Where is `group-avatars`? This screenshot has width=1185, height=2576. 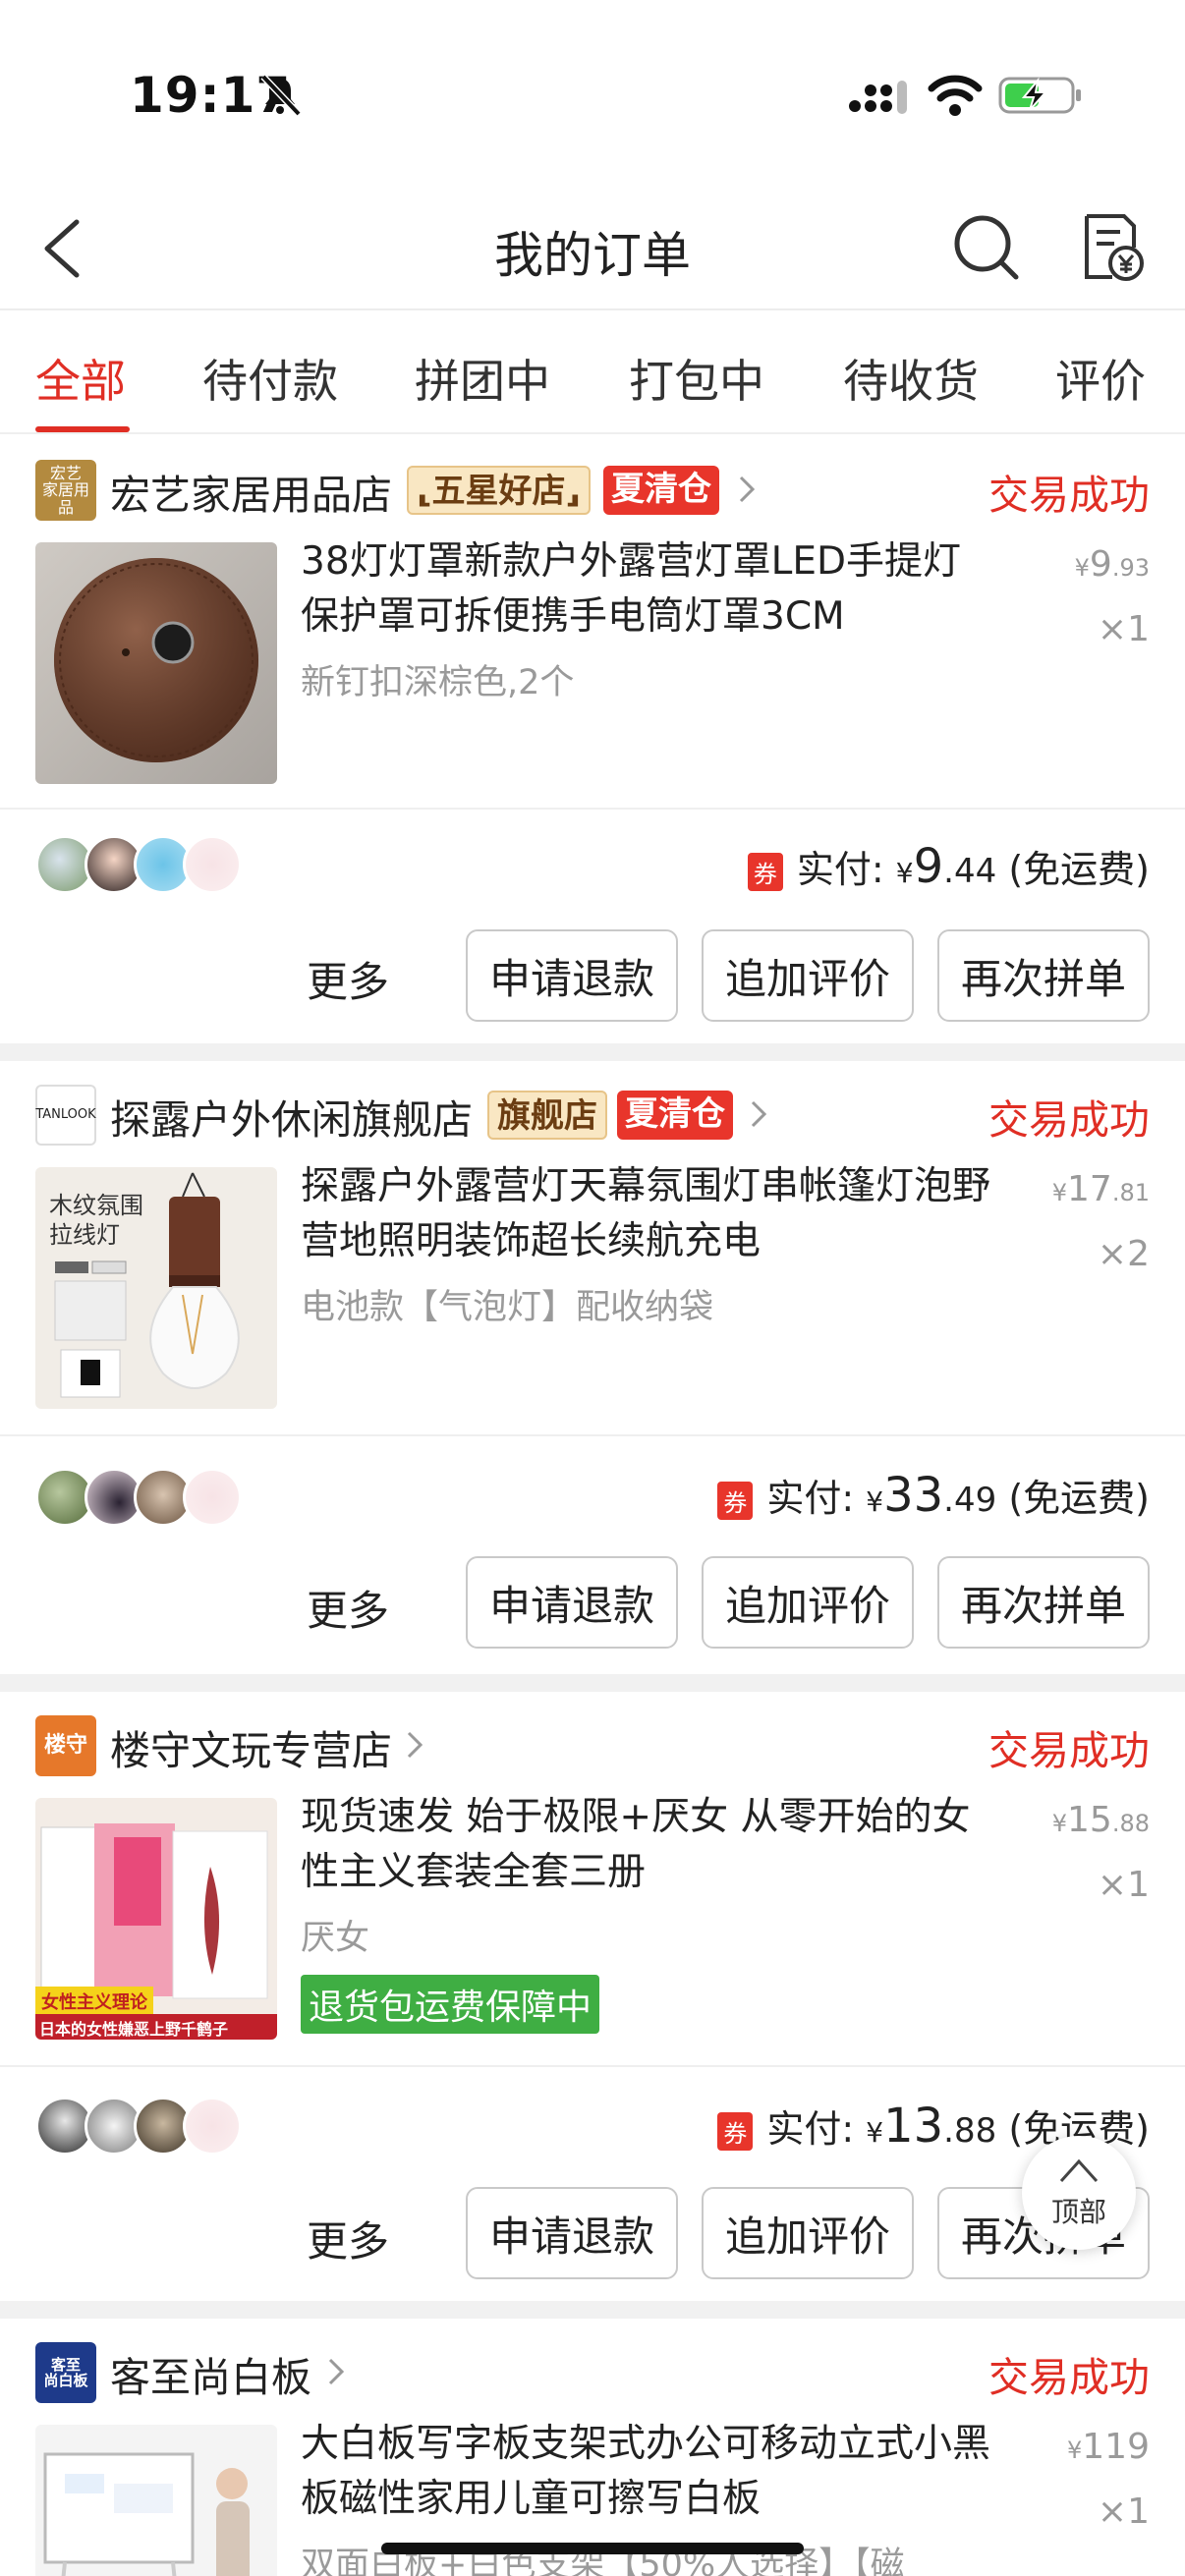 group-avatars is located at coordinates (144, 2127).